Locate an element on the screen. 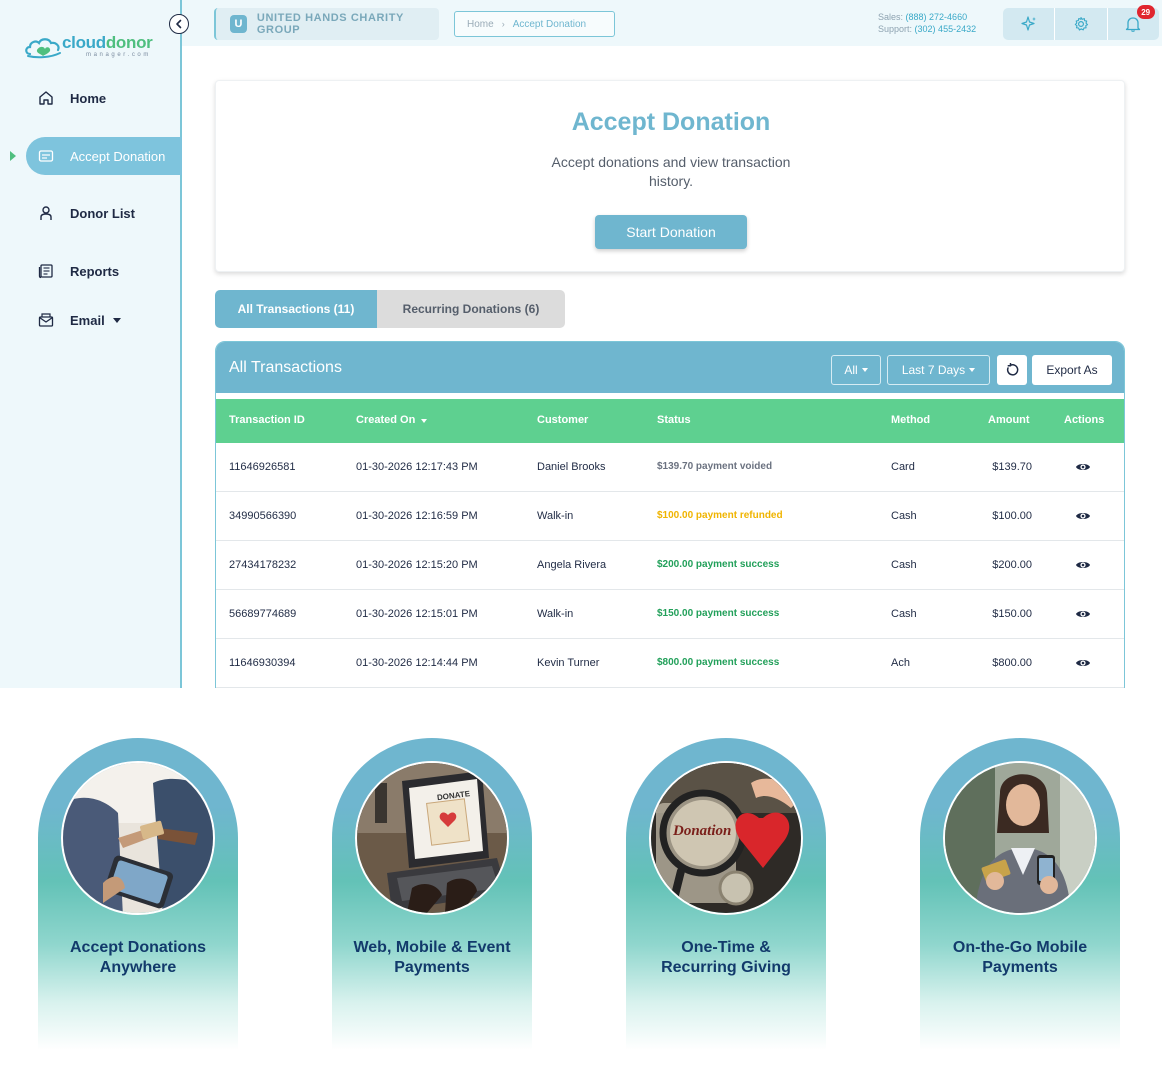 Image resolution: width=1162 pixels, height=1084 pixels. sidebar-item-label: Donor List is located at coordinates (102, 213).